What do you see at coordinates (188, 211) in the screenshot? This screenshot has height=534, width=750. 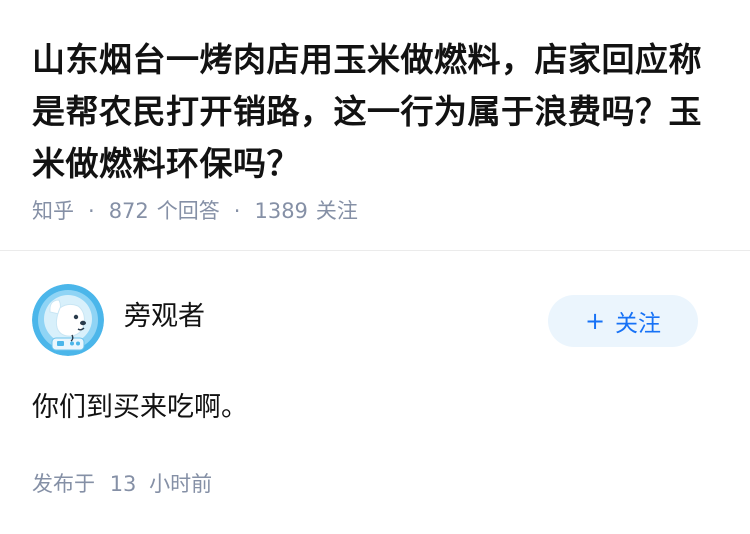 I see `answer-count-label: 个回答` at bounding box center [188, 211].